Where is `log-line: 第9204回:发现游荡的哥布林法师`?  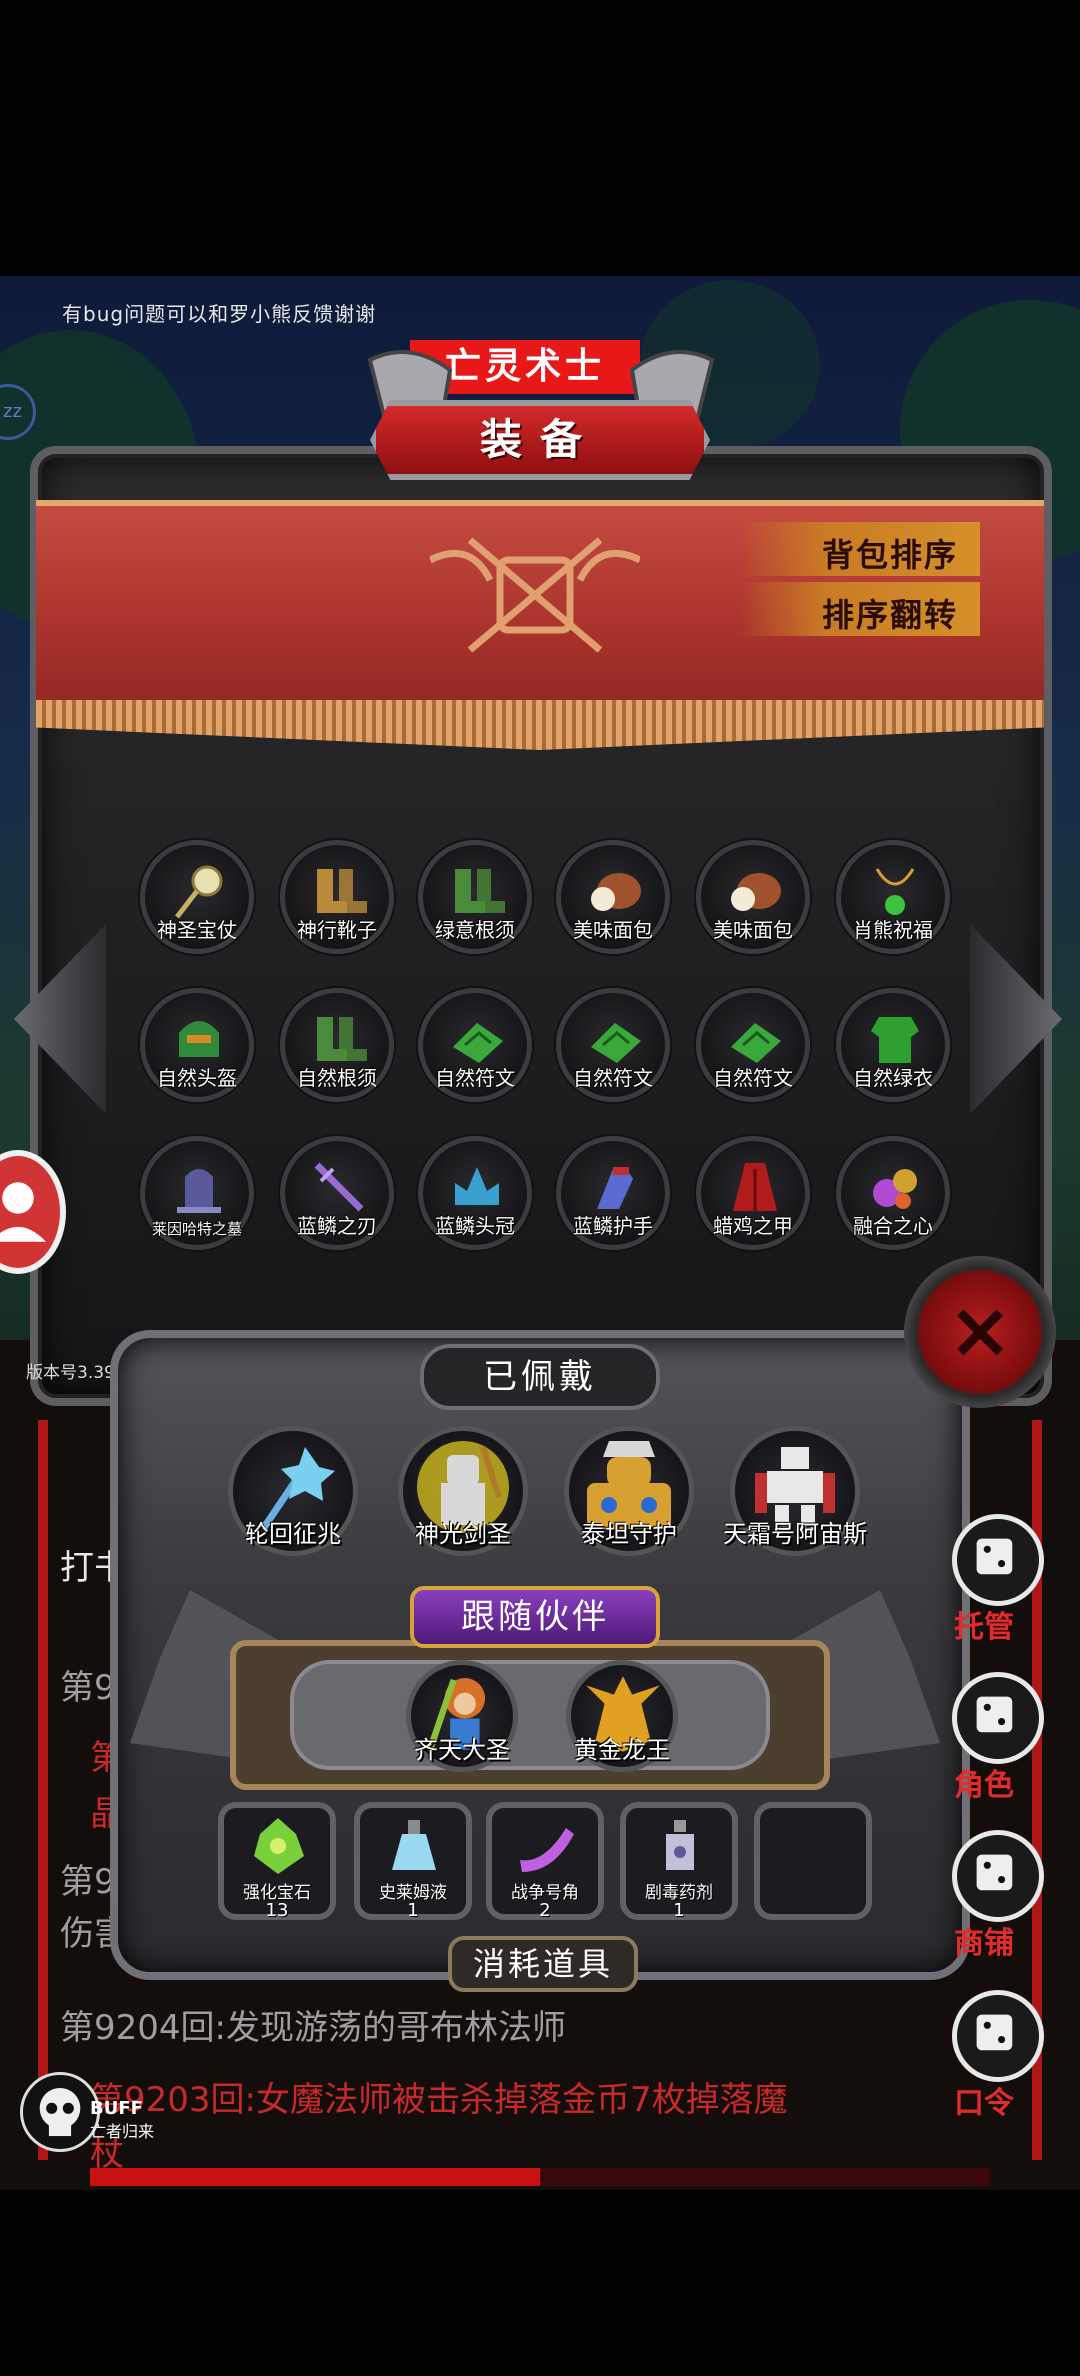
log-line: 第9204回:发现游荡的哥布林法师 is located at coordinates (313, 2028).